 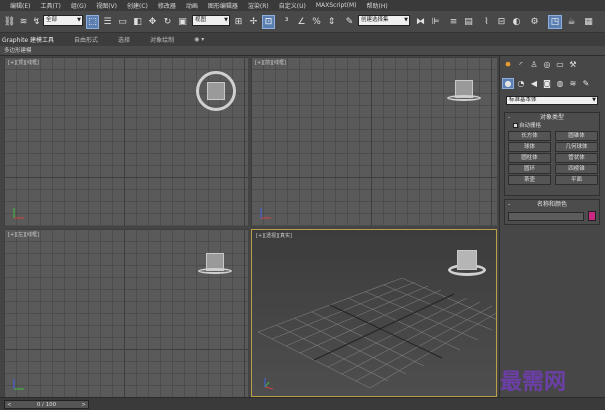 I want to click on ribbon-tab-freeform: 自由形式, so click(x=86, y=39).